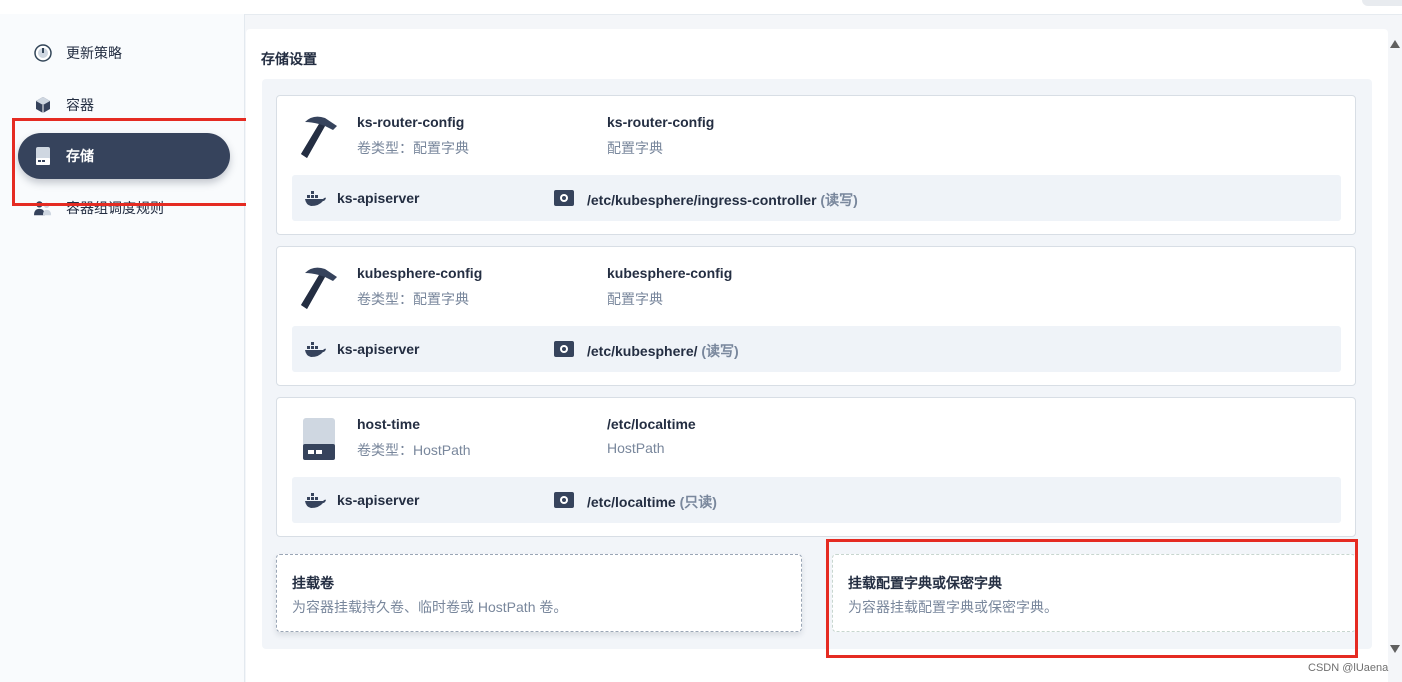 This screenshot has width=1402, height=682. What do you see at coordinates (411, 122) in the screenshot?
I see `volume-name: ks-router-config` at bounding box center [411, 122].